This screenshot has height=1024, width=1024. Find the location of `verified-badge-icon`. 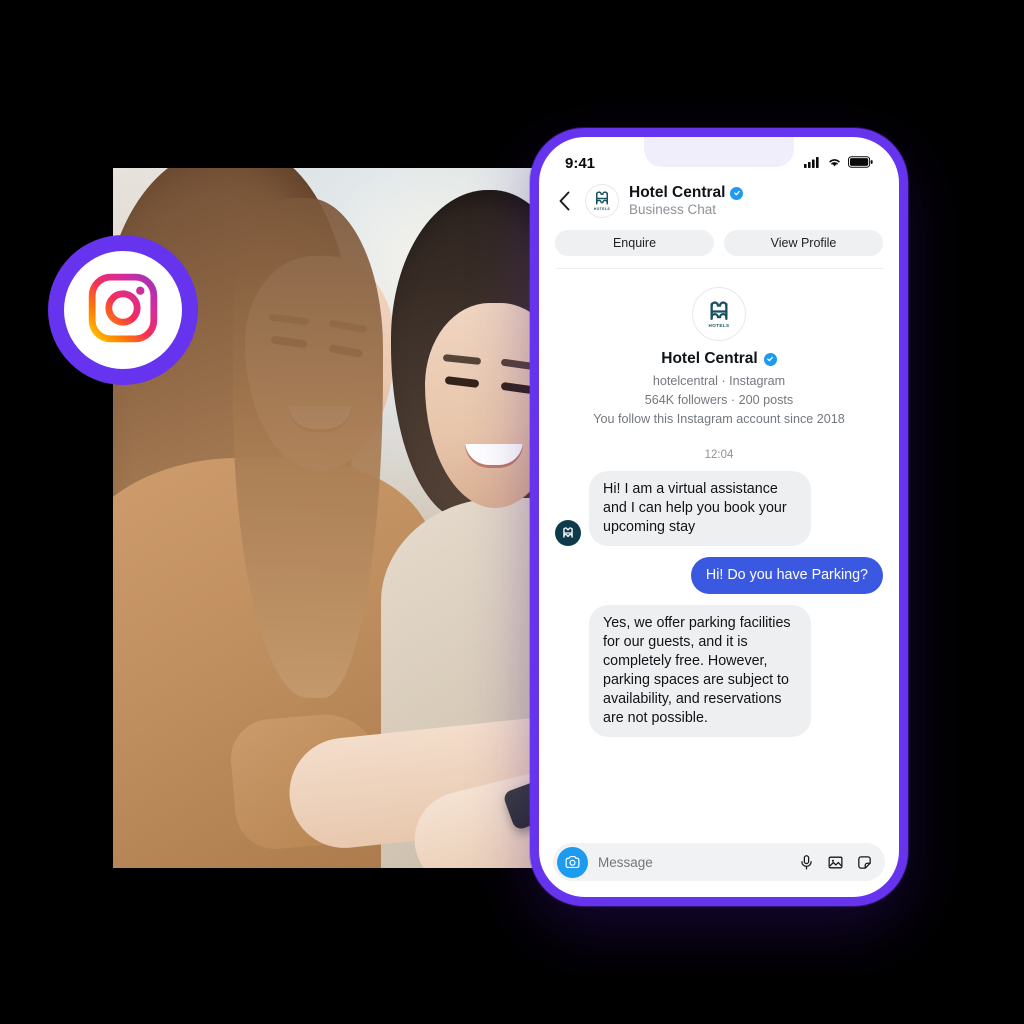

verified-badge-icon is located at coordinates (737, 193).